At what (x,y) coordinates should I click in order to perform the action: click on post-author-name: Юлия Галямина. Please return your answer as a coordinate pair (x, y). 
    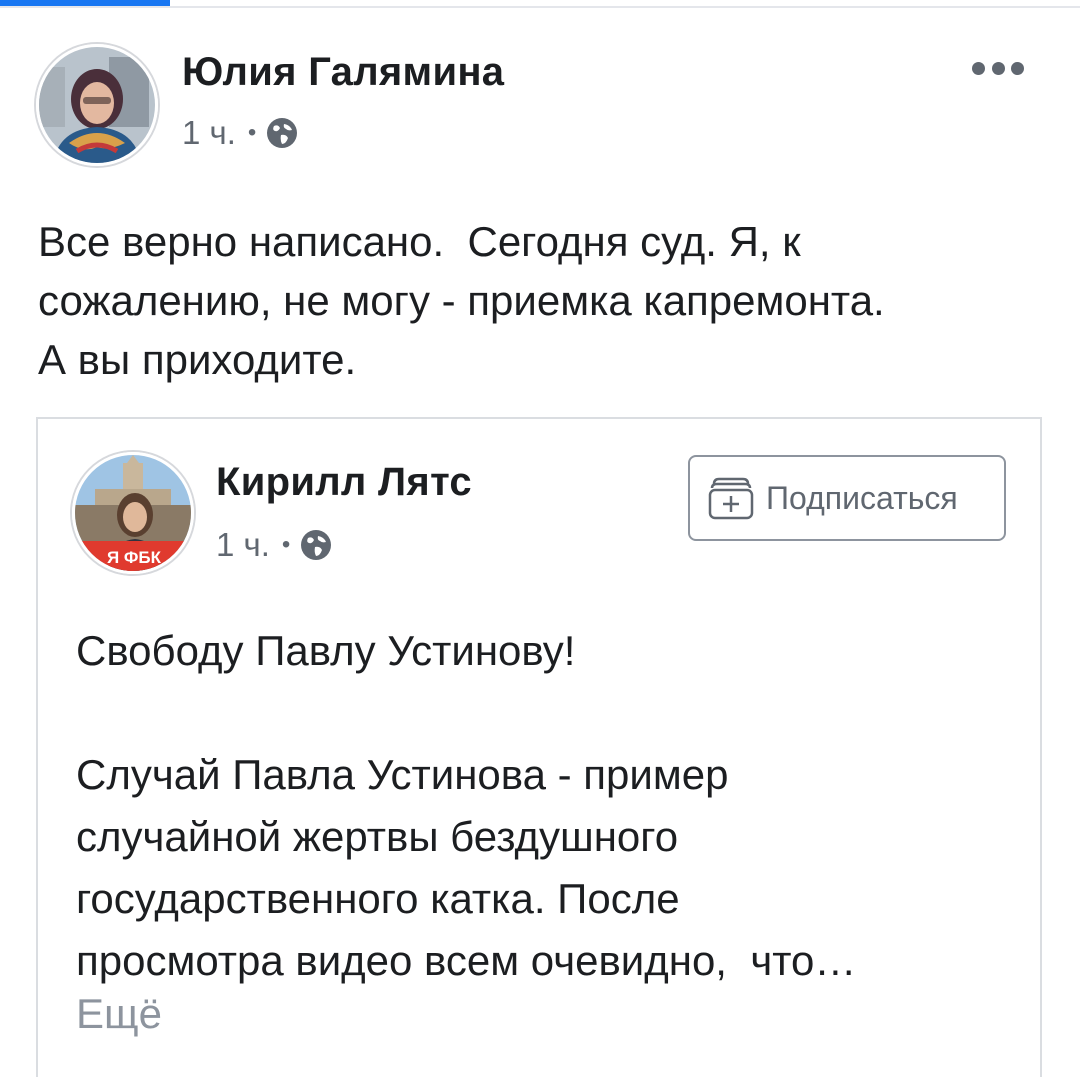
    Looking at the image, I should click on (343, 72).